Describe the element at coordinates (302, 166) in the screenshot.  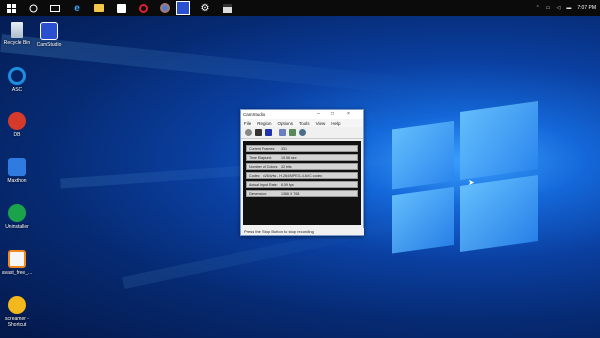
I see `info-row-number-of-colors: Number of Colors: 32 bits` at that location.